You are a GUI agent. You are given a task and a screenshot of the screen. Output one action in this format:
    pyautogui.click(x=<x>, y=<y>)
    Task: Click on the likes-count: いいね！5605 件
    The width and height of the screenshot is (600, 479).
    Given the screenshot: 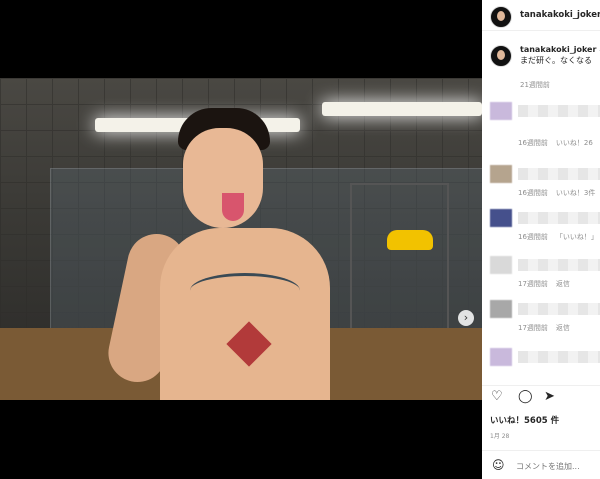 What is the action you would take?
    pyautogui.click(x=524, y=420)
    